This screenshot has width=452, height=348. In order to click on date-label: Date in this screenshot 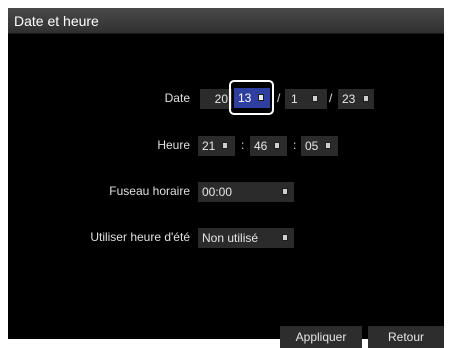, I will do `click(177, 98)`.